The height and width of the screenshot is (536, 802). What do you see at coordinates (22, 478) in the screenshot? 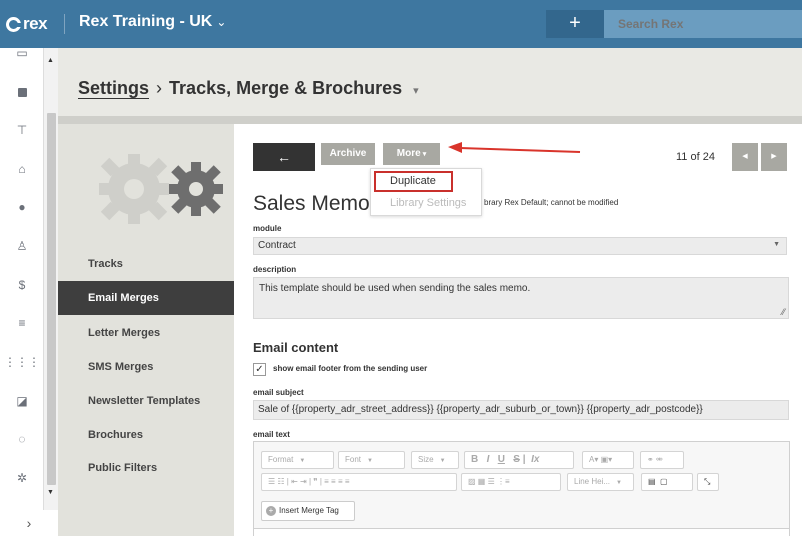
I see `gear-icon: ✲` at bounding box center [22, 478].